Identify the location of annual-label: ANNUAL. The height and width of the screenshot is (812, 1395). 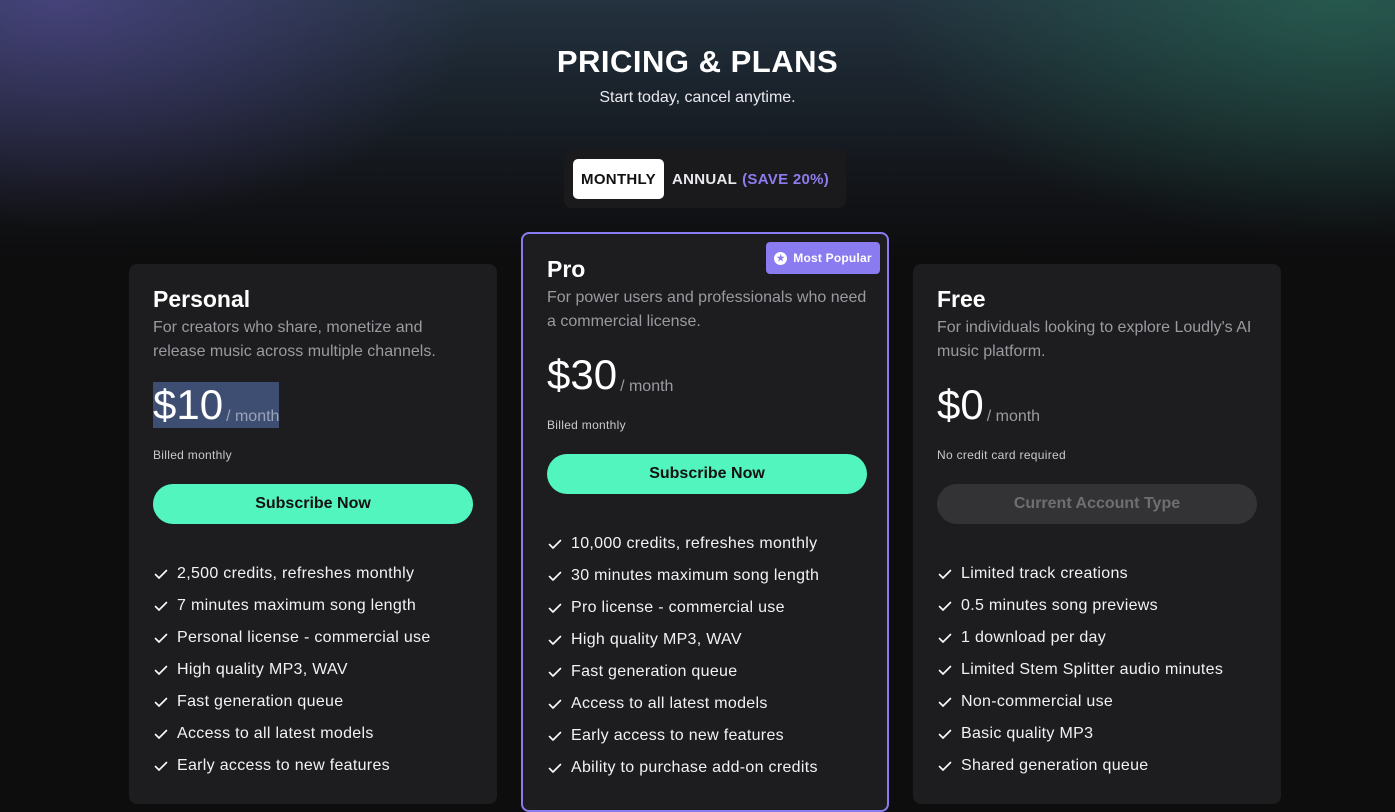
(705, 179).